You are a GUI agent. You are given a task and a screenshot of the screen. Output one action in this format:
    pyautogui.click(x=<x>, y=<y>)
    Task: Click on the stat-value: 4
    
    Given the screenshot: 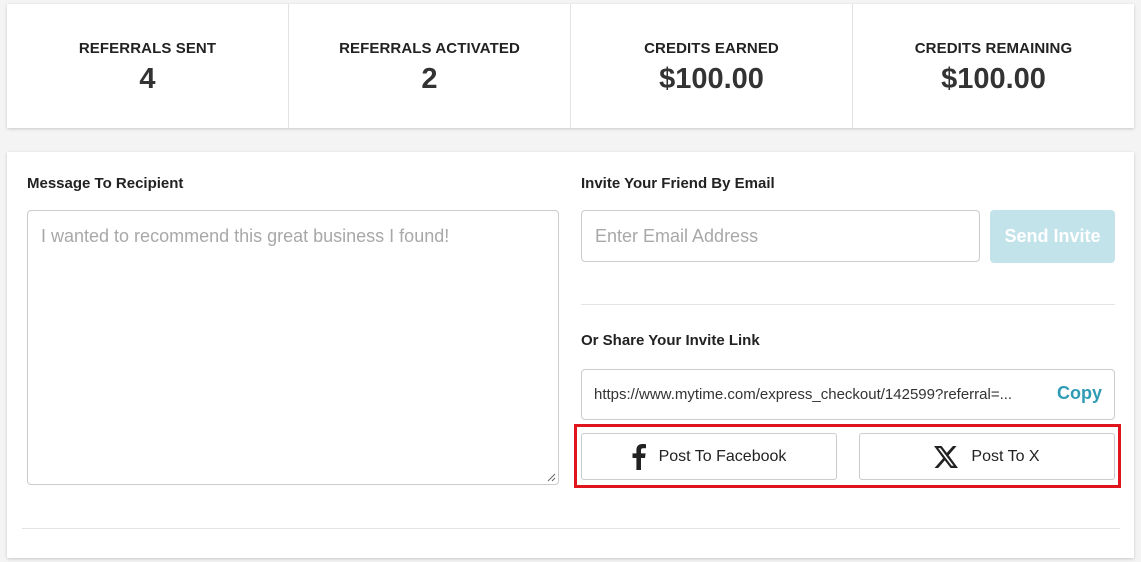 What is the action you would take?
    pyautogui.click(x=147, y=79)
    